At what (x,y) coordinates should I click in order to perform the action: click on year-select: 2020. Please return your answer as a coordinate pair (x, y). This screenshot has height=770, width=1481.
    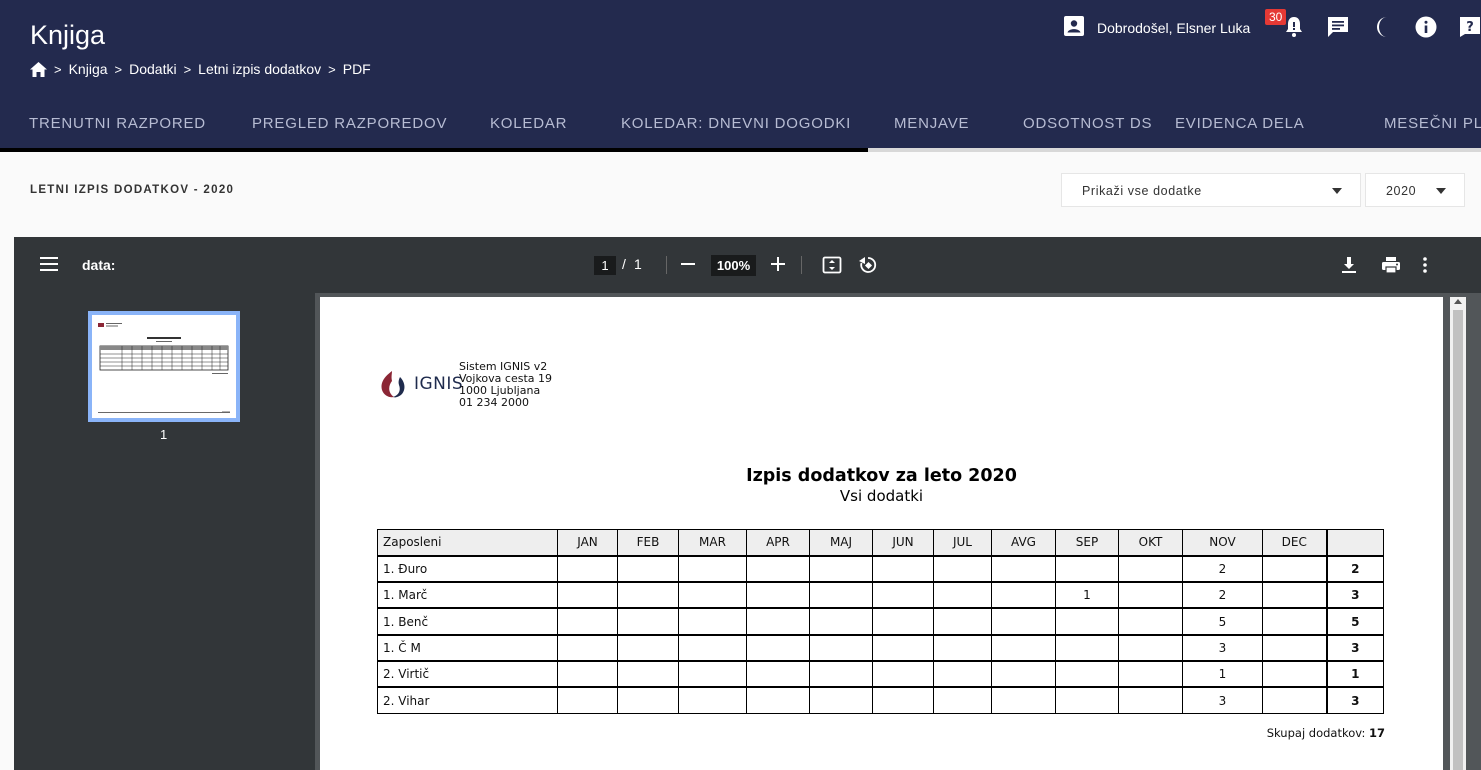
    Looking at the image, I should click on (1415, 190).